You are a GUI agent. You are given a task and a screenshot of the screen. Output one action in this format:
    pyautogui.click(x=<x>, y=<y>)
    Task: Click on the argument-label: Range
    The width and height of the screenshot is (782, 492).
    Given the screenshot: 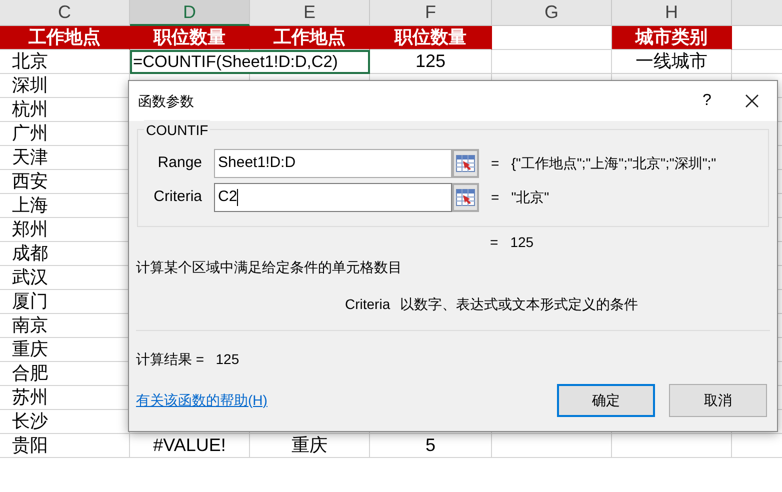 What is the action you would take?
    pyautogui.click(x=179, y=163)
    